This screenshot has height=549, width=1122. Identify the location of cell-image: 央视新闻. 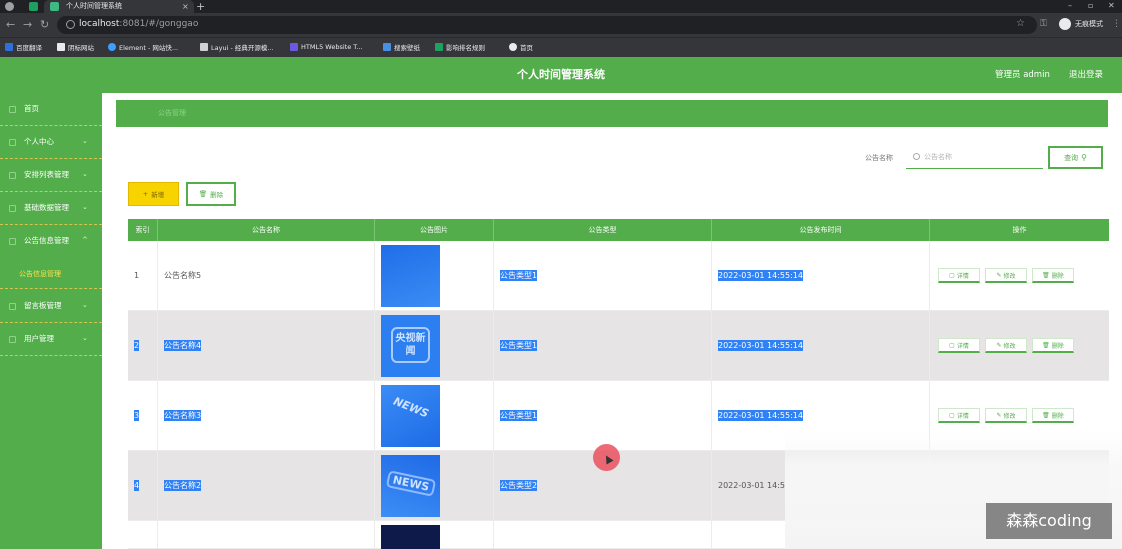
(434, 346).